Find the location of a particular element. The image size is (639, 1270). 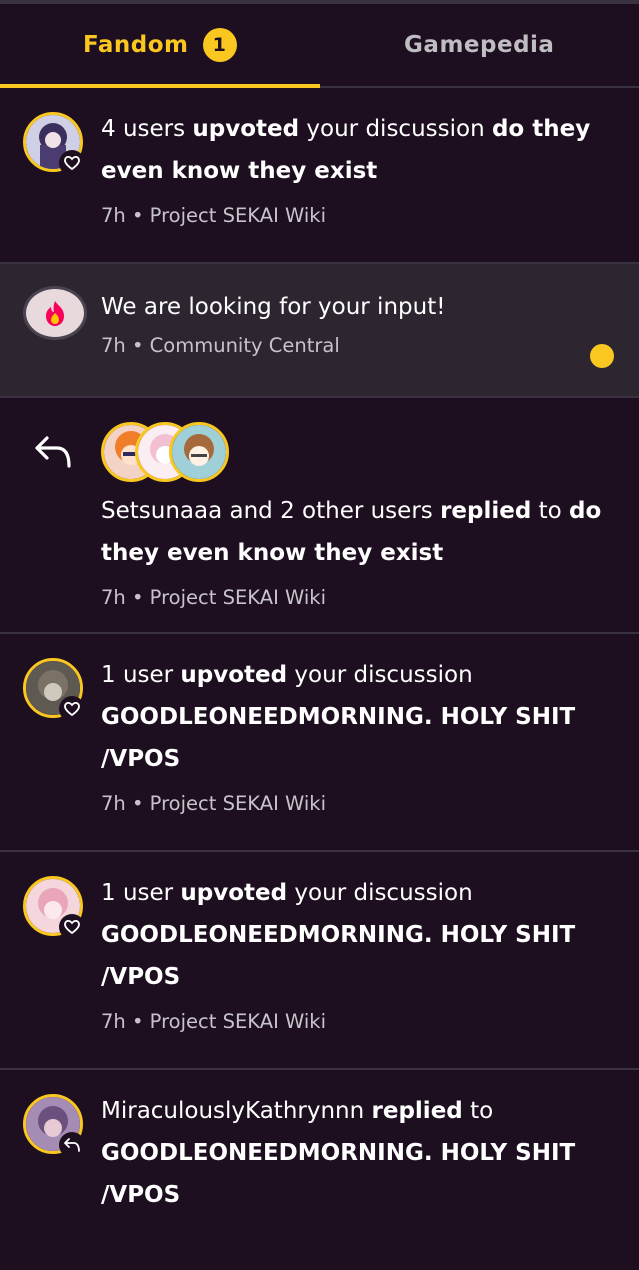

unread-dot is located at coordinates (602, 356).